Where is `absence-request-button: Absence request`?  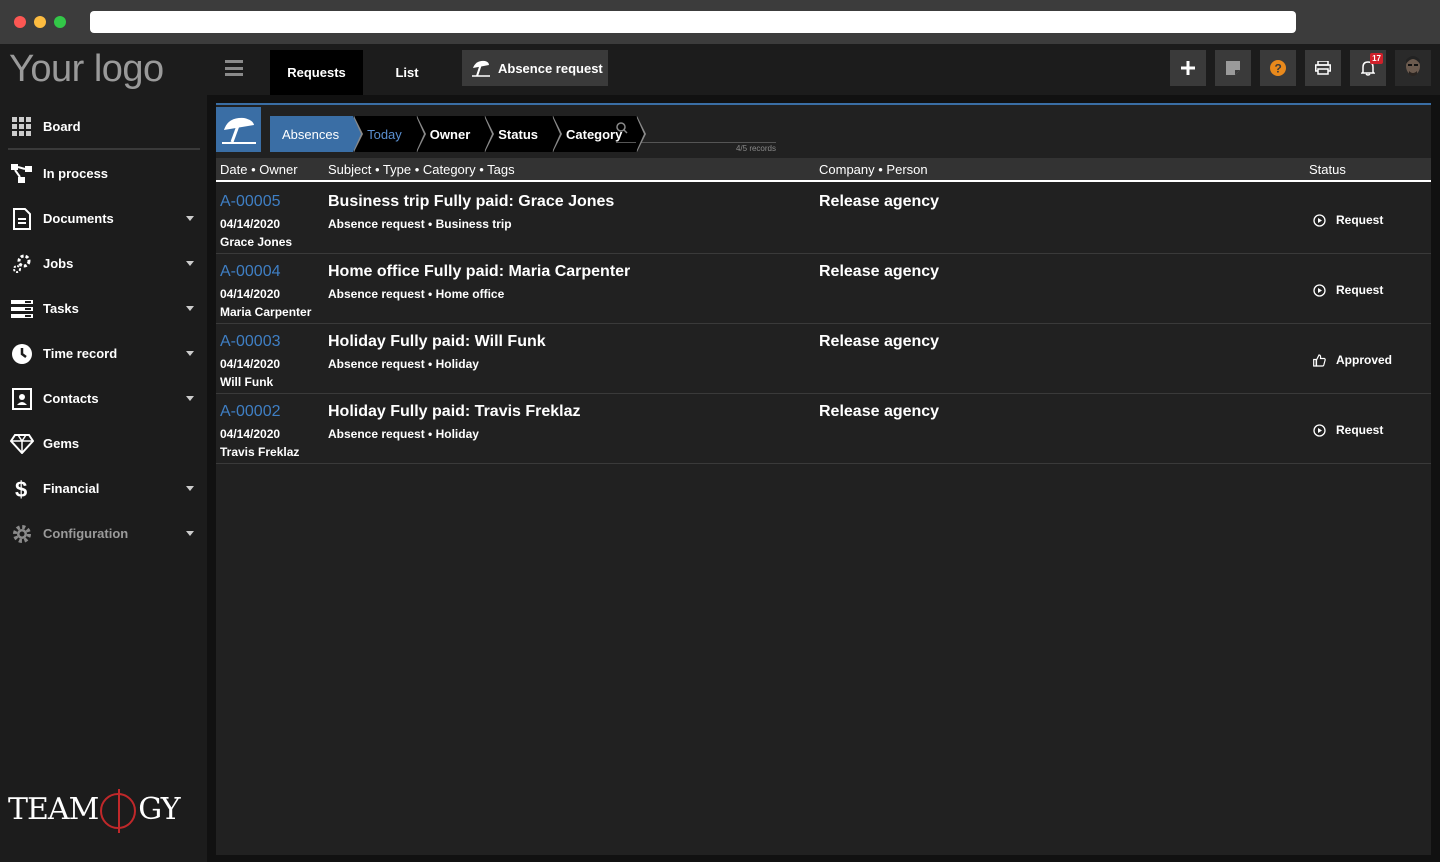
absence-request-button: Absence request is located at coordinates (535, 68).